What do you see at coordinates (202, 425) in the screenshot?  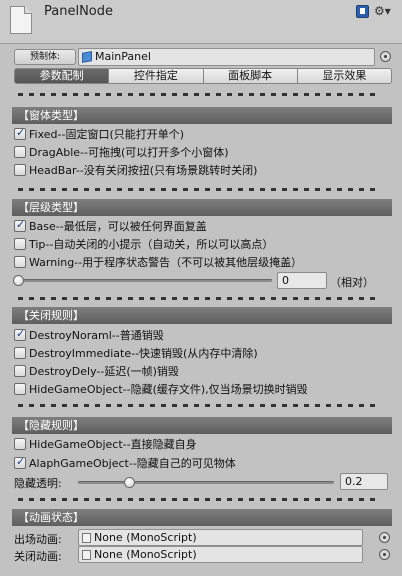 I see `section-hide-rule: 【隐藏规则】` at bounding box center [202, 425].